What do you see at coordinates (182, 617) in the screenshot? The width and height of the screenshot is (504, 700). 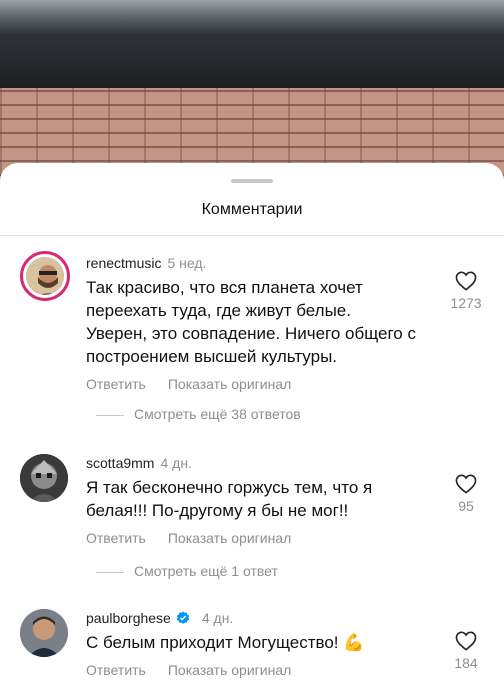 I see `verified-badge-icon` at bounding box center [182, 617].